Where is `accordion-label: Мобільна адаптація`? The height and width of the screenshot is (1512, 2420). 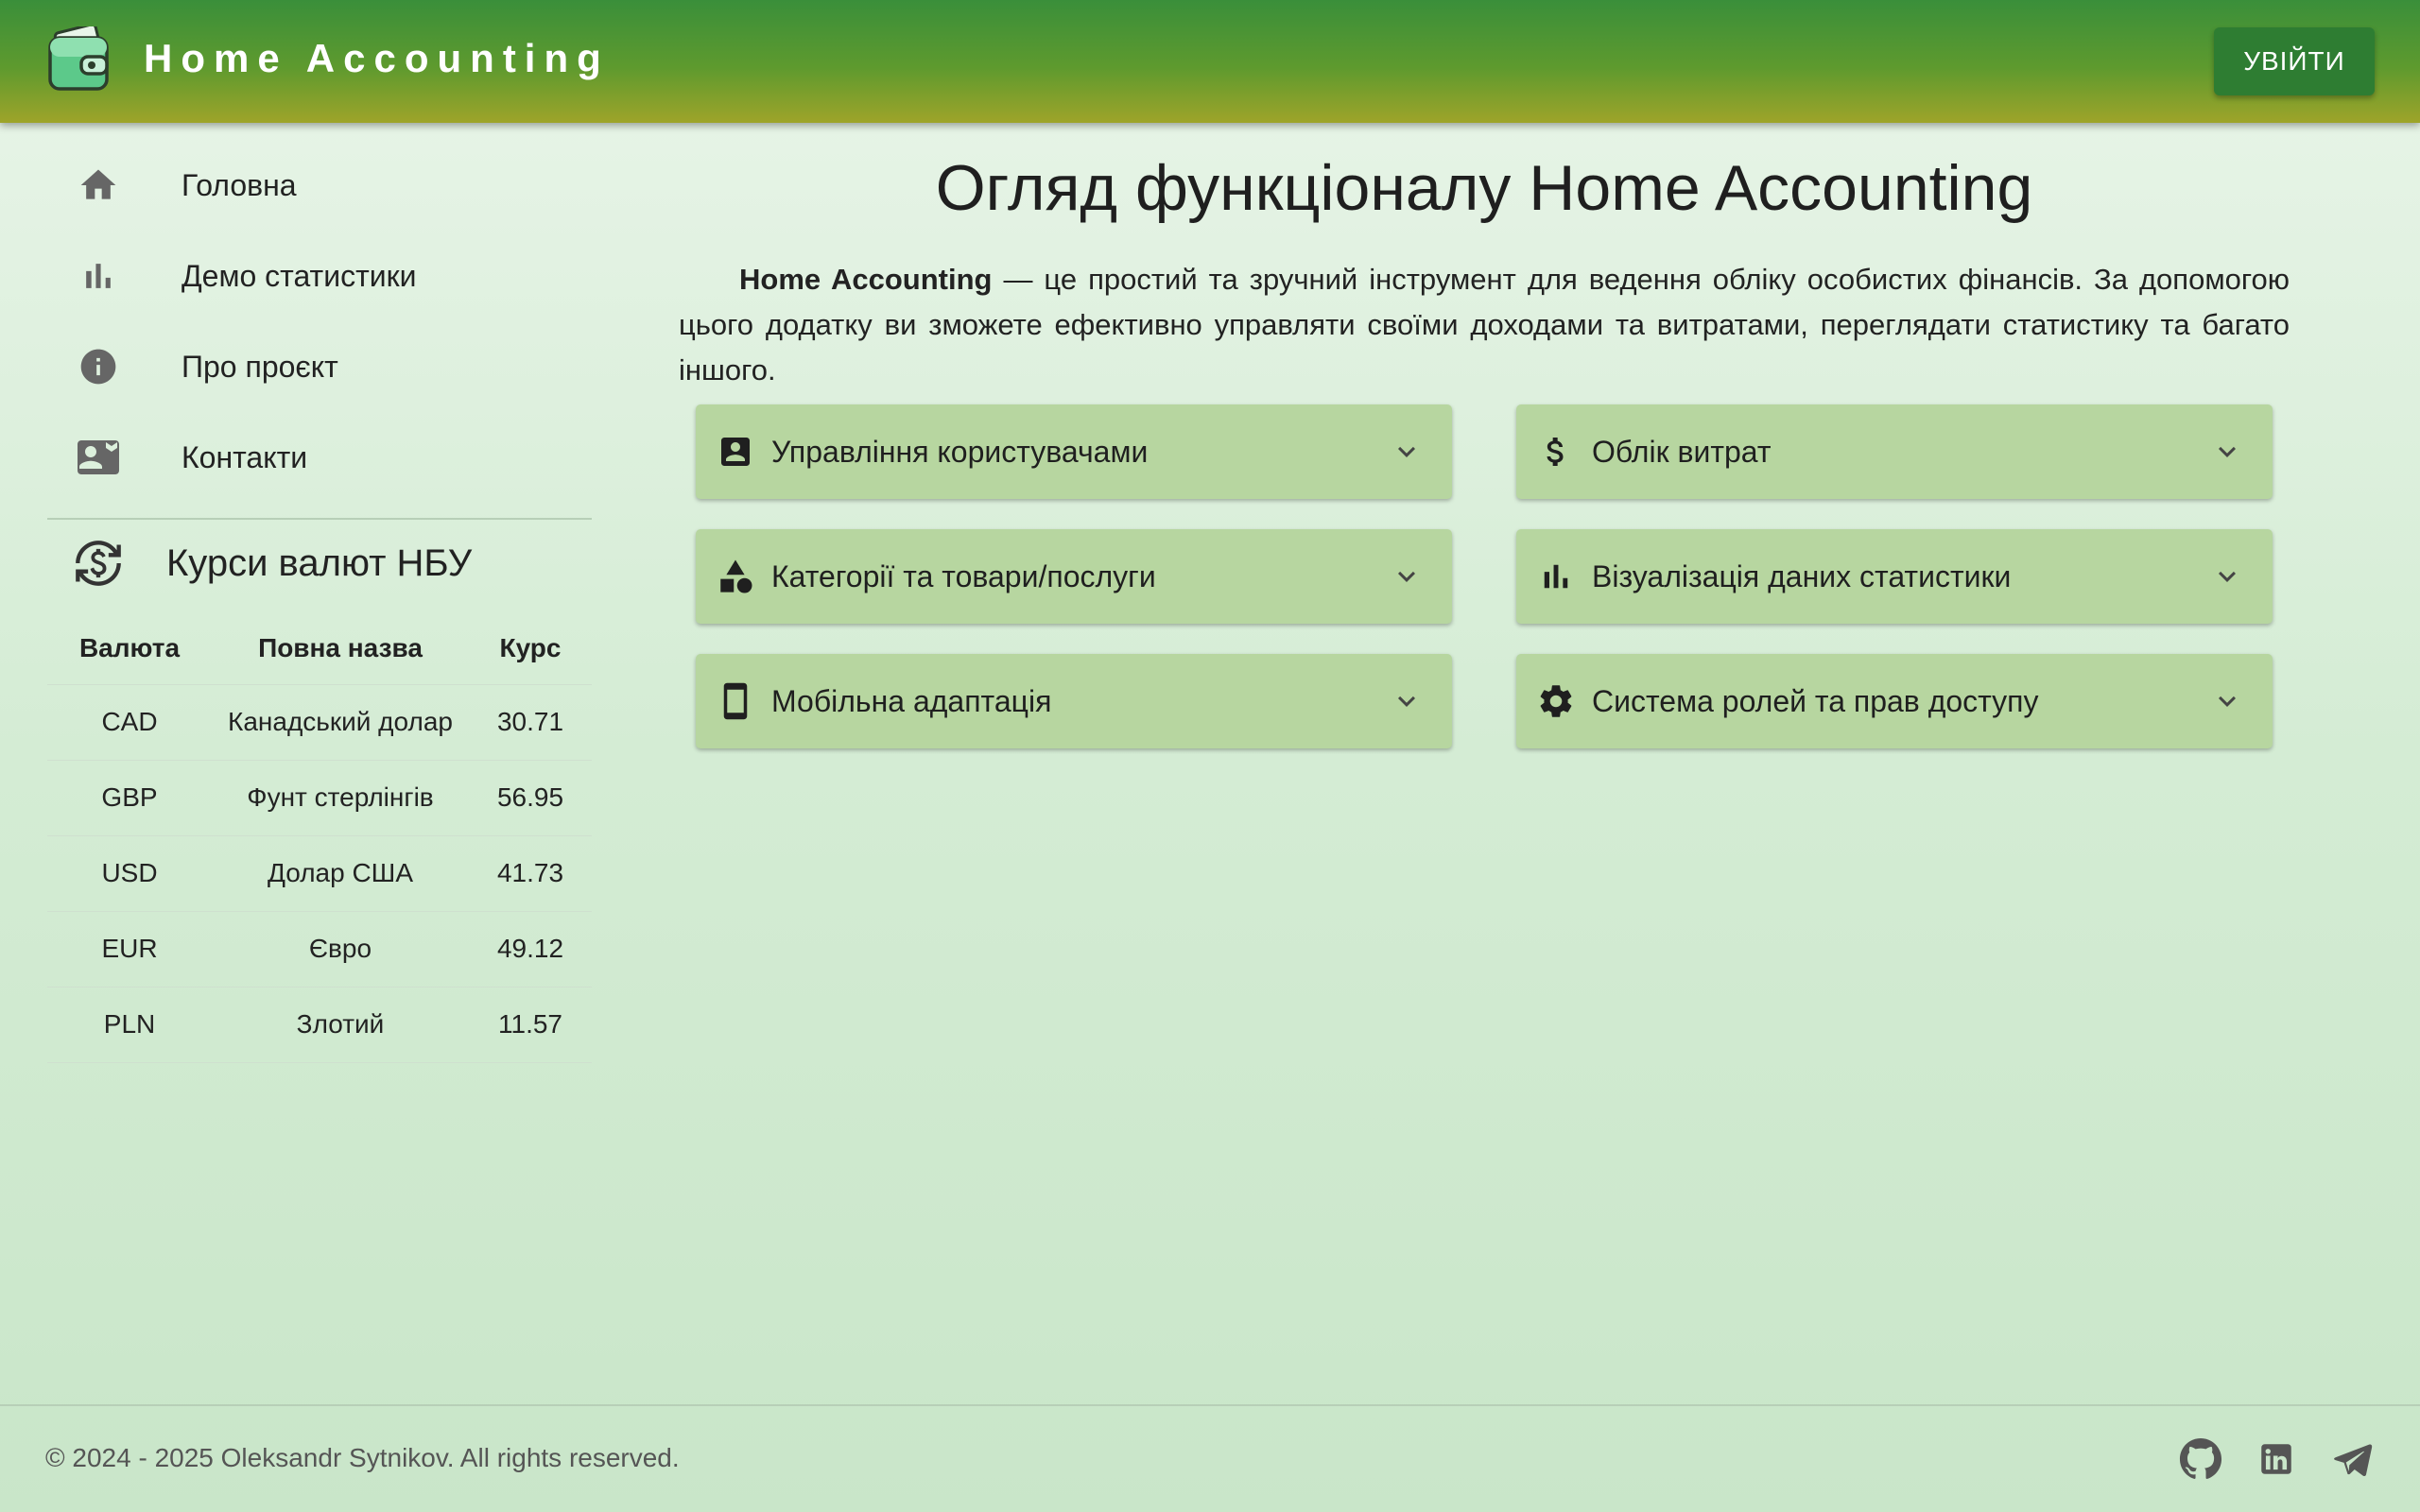
accordion-label: Мобільна адаптація is located at coordinates (911, 700).